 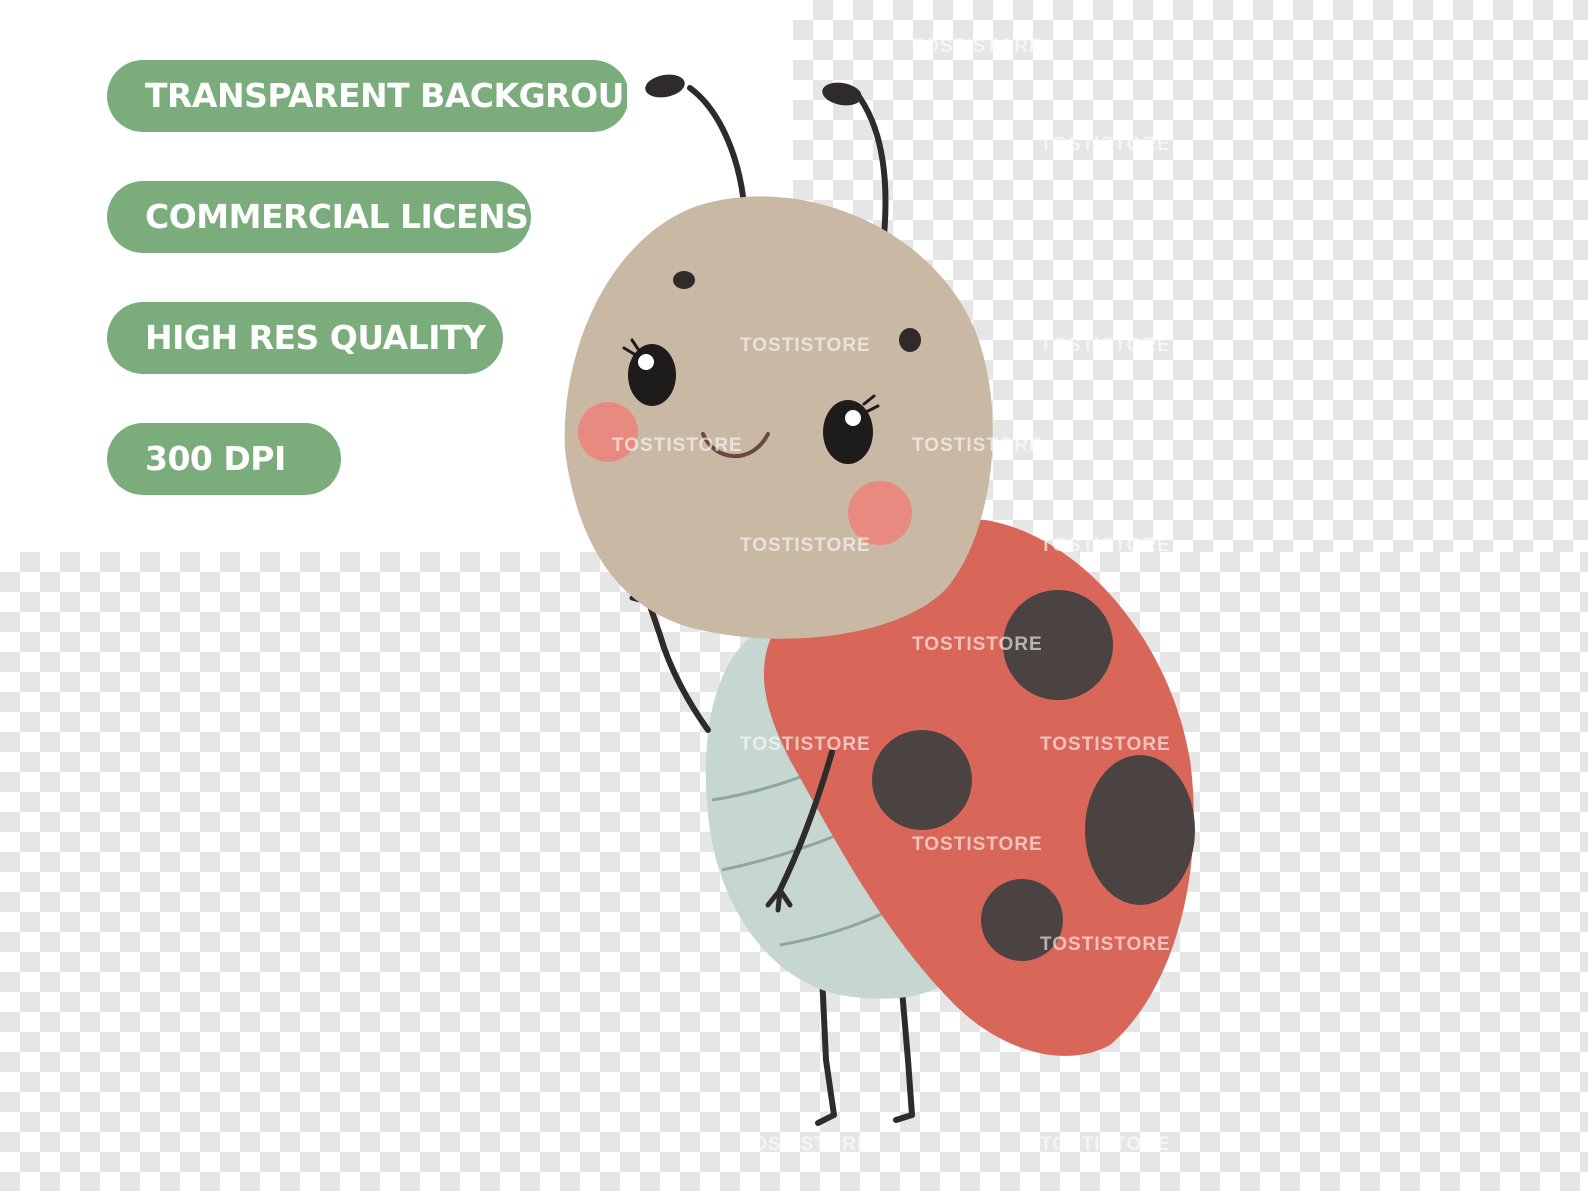 I want to click on left-eye-shine, so click(x=646, y=362).